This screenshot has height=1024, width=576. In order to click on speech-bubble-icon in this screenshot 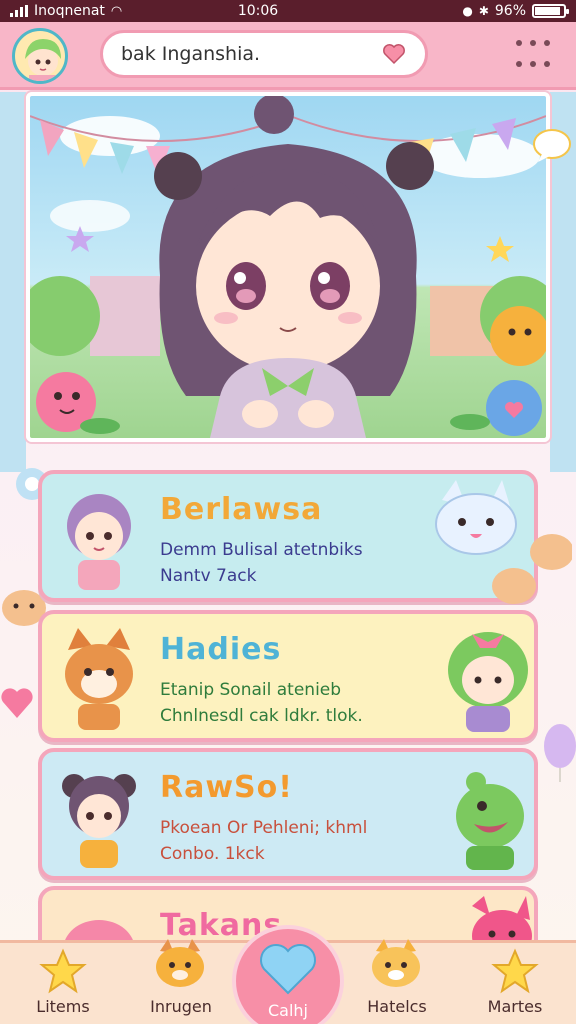, I will do `click(552, 146)`.